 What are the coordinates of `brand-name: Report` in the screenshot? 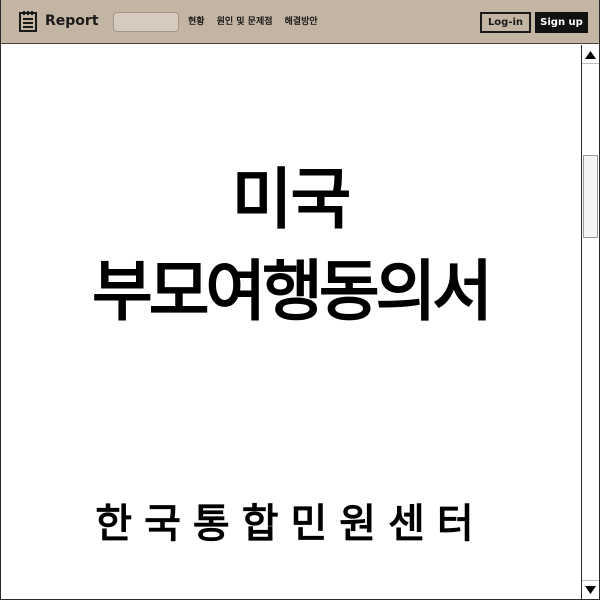 It's located at (72, 21).